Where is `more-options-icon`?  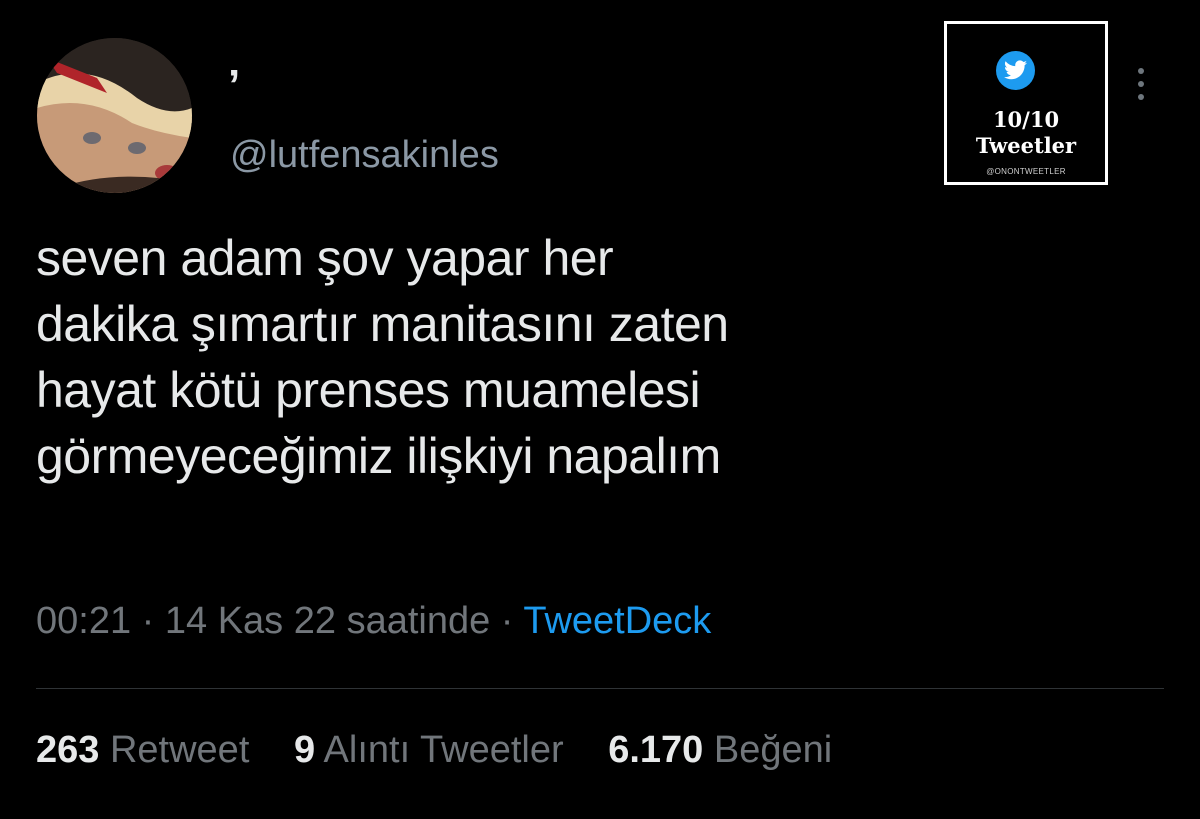
more-options-icon is located at coordinates (1141, 84).